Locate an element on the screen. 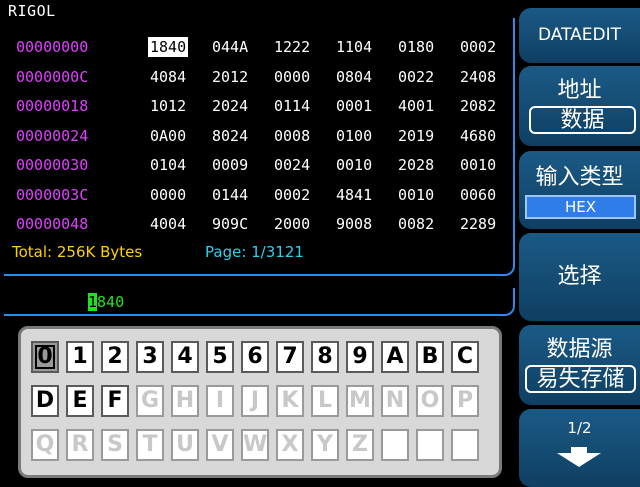 This screenshot has width=640, height=487. key-3: 3 is located at coordinates (150, 357).